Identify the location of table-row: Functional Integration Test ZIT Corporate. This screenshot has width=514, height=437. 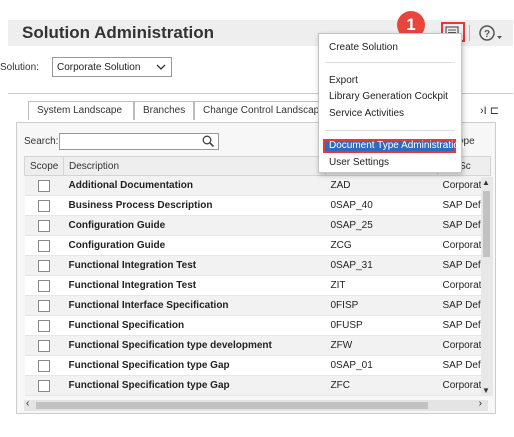
(257, 285).